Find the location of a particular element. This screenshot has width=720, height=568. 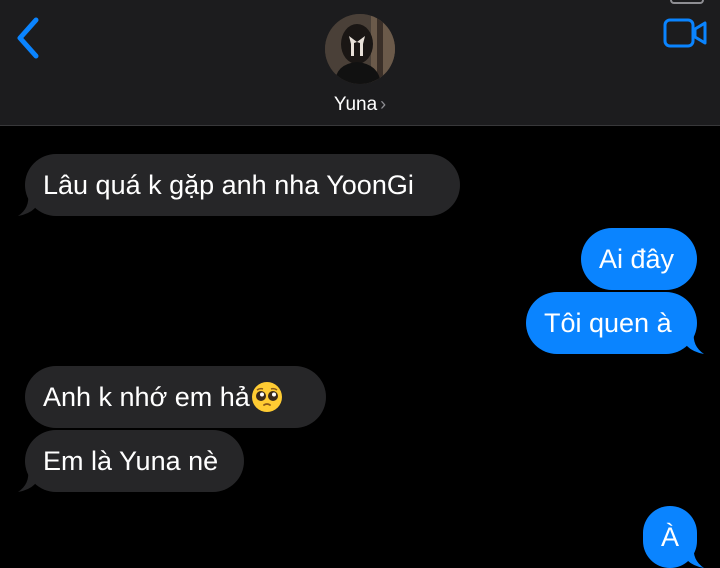

video-camera-icon is located at coordinates (685, 33).